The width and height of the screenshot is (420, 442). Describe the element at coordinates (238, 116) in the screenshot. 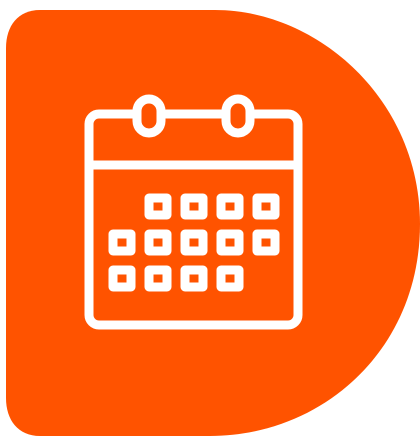

I see `calendar-ring-right` at that location.